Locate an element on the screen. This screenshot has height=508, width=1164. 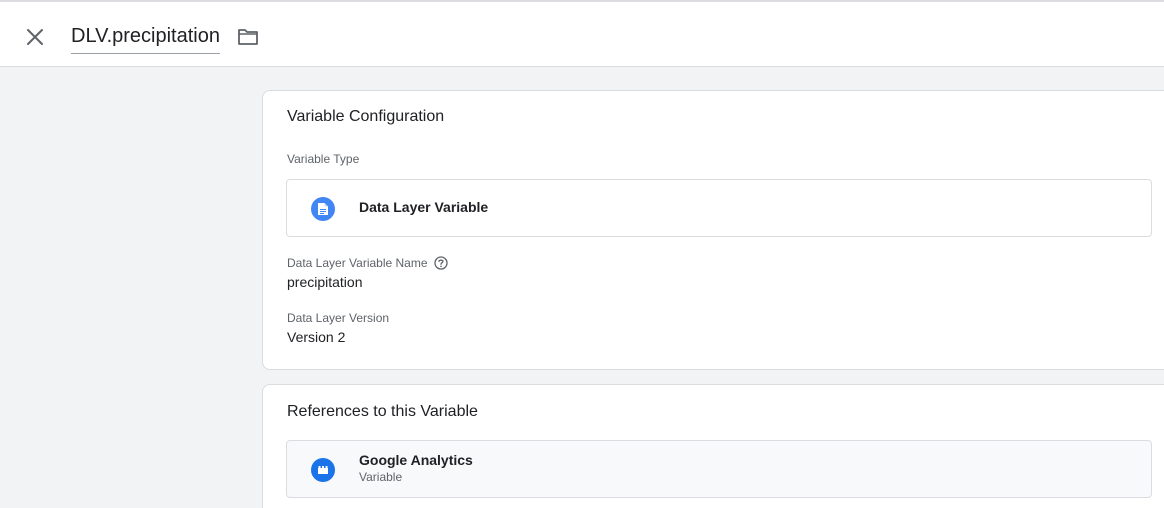
document-glyph is located at coordinates (323, 209).